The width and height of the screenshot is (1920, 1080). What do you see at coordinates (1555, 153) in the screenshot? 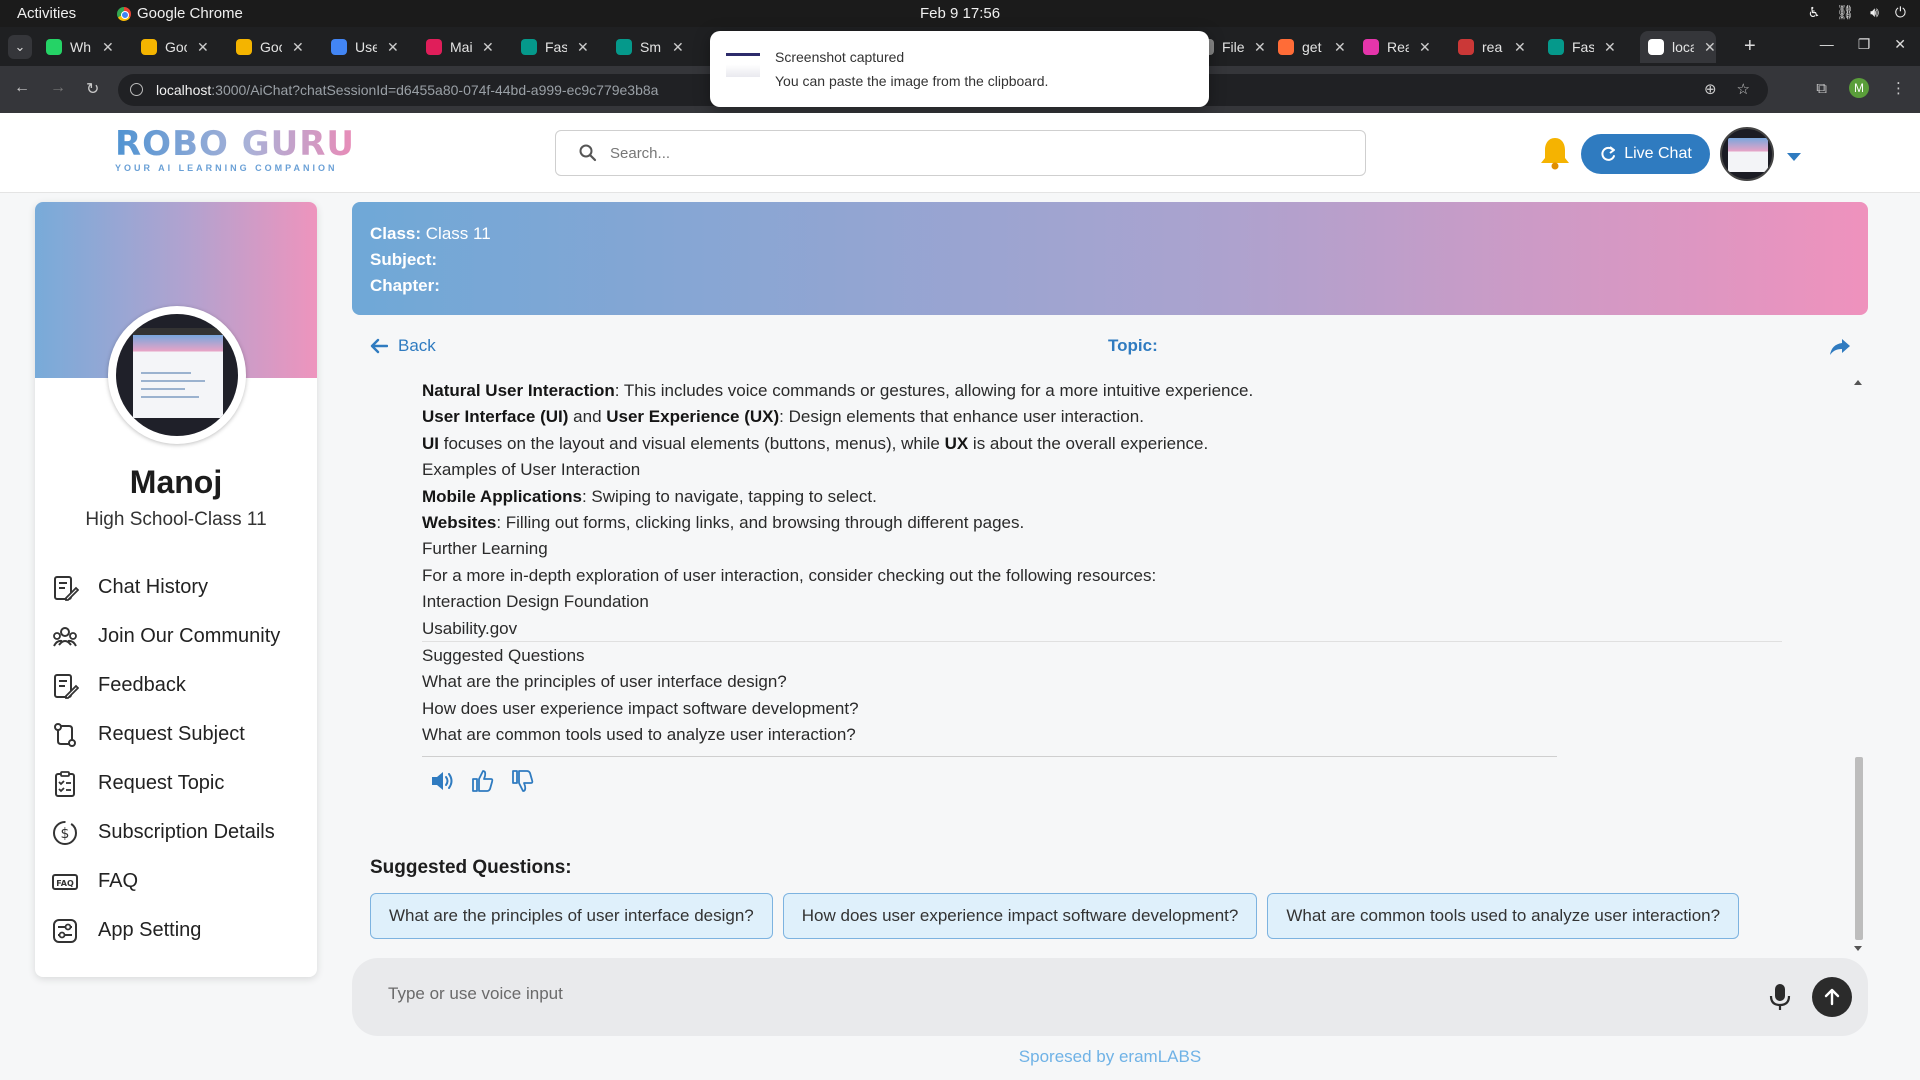
I see `notification-bell-icon` at bounding box center [1555, 153].